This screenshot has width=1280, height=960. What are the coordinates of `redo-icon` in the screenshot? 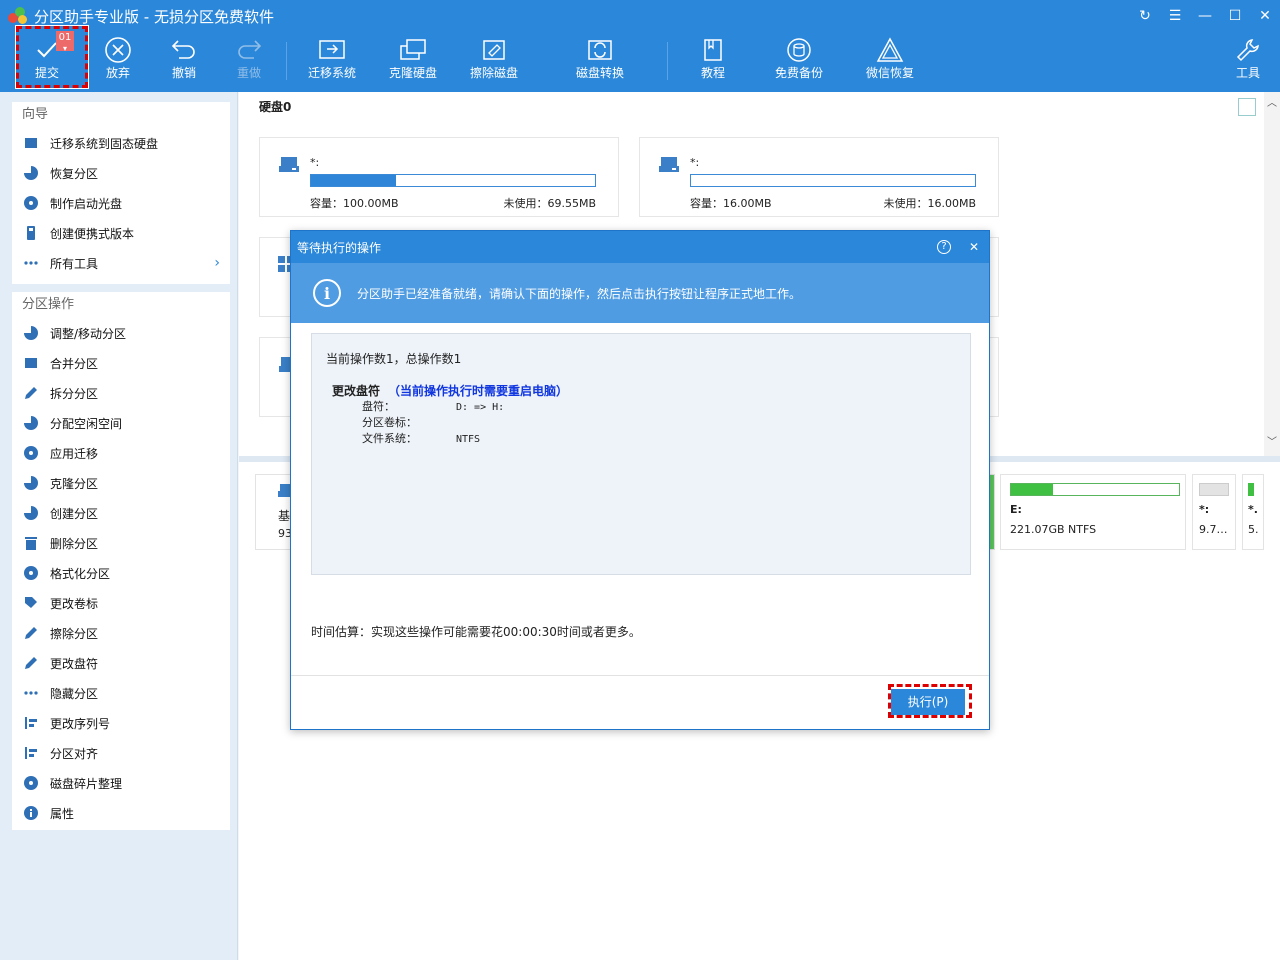 It's located at (249, 50).